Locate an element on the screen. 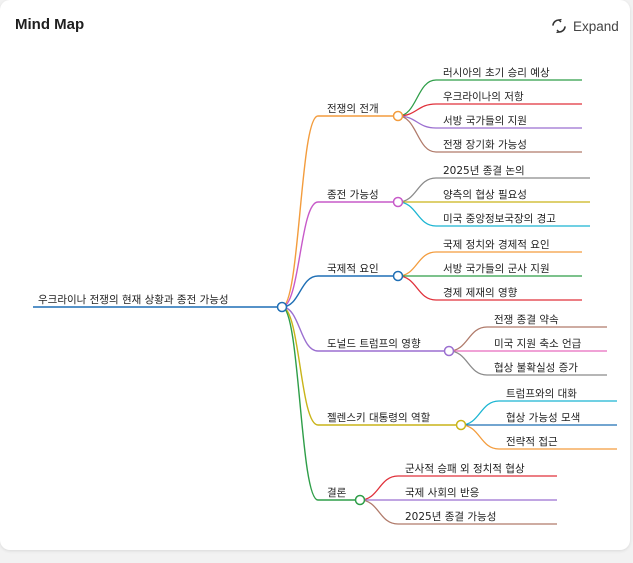 This screenshot has width=633, height=563. leaf-node-label: 우크라이나의 저항 is located at coordinates (483, 97).